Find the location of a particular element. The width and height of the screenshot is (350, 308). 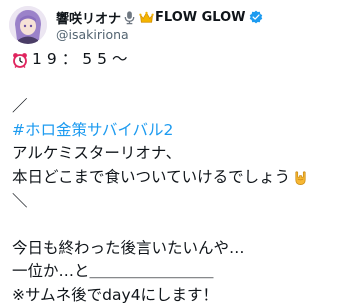

rock-hand-icon is located at coordinates (300, 178).